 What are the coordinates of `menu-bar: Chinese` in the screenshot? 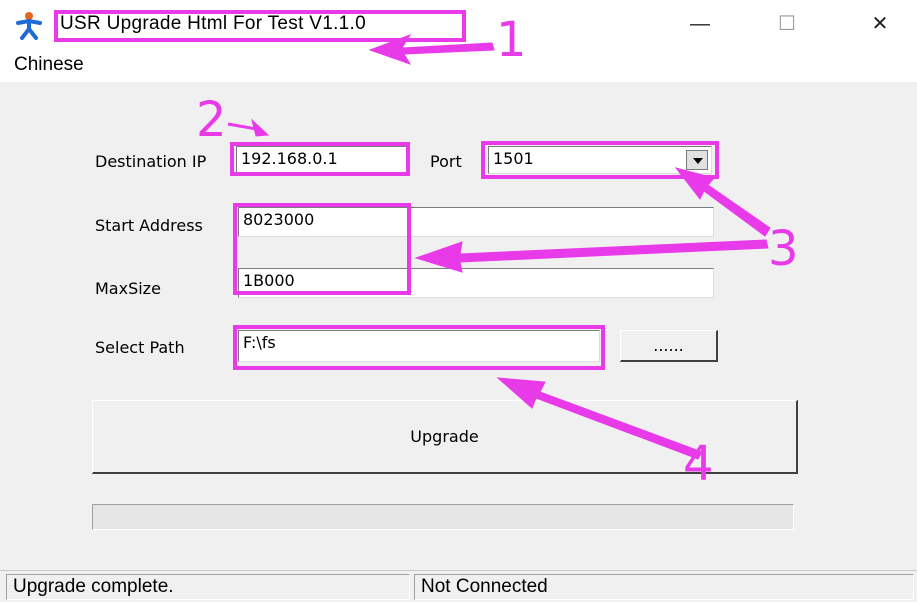 It's located at (458, 65).